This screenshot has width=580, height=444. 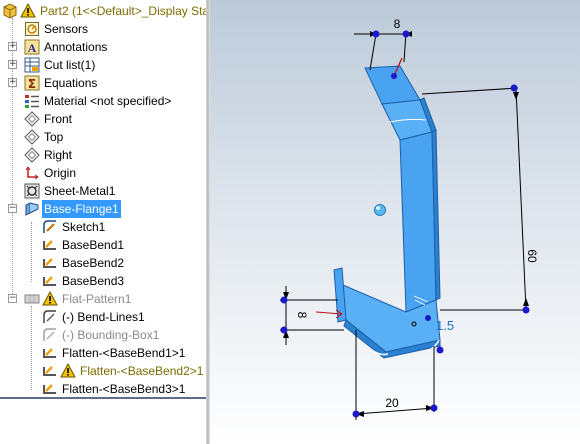 I want to click on tree-item-label: Equations, so click(x=71, y=83).